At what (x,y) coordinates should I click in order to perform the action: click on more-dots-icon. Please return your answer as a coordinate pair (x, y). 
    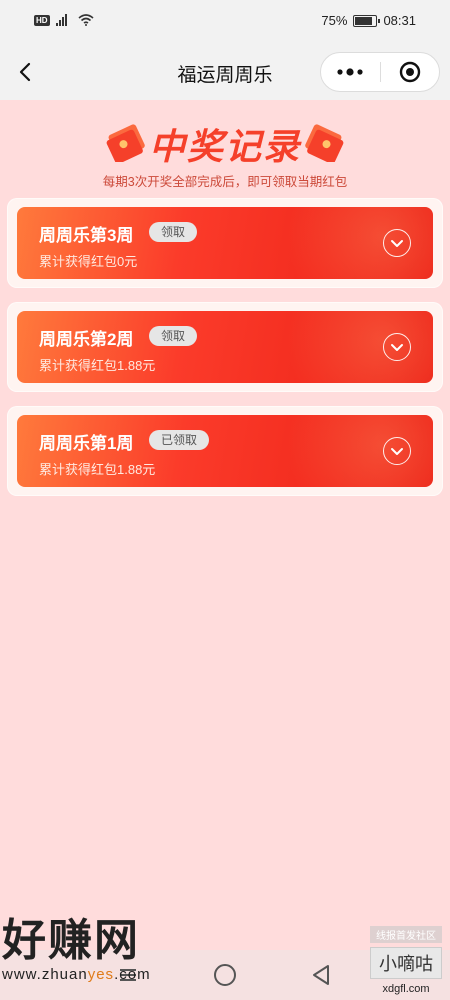
    Looking at the image, I should click on (350, 72).